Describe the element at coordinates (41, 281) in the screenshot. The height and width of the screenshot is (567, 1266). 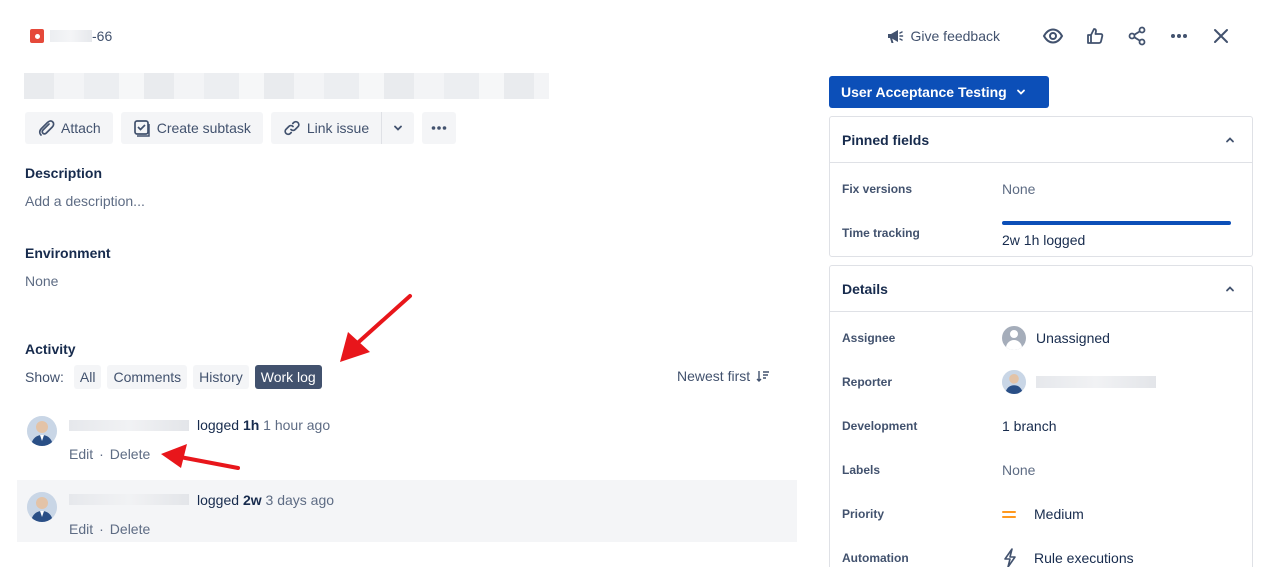
I see `environment-value: None` at that location.